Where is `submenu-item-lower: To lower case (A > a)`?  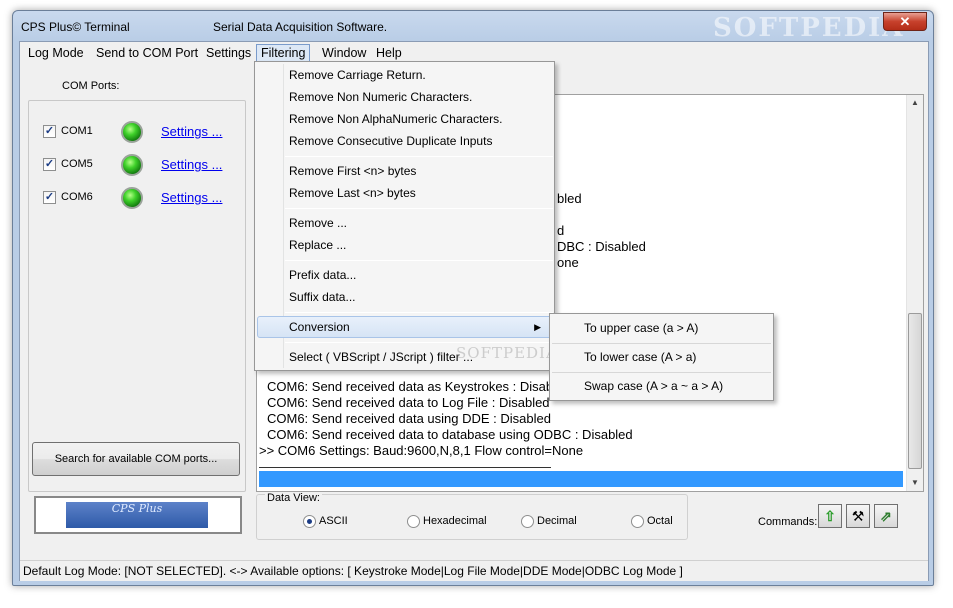 submenu-item-lower: To lower case (A > a) is located at coordinates (661, 357).